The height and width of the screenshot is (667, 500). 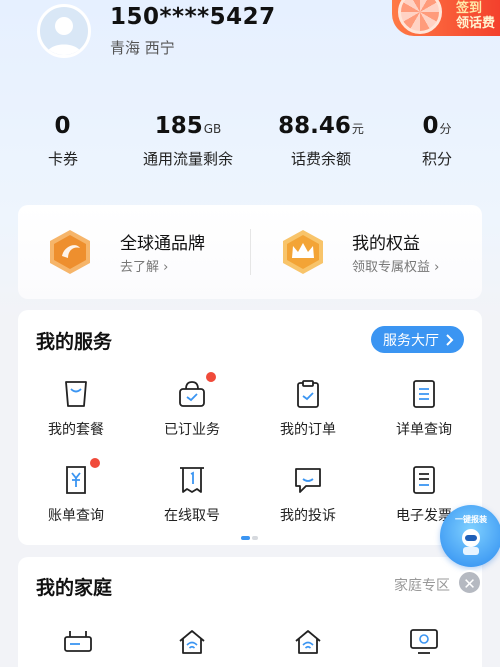 What do you see at coordinates (74, 588) in the screenshot?
I see `family-title: 我的家庭` at bounding box center [74, 588].